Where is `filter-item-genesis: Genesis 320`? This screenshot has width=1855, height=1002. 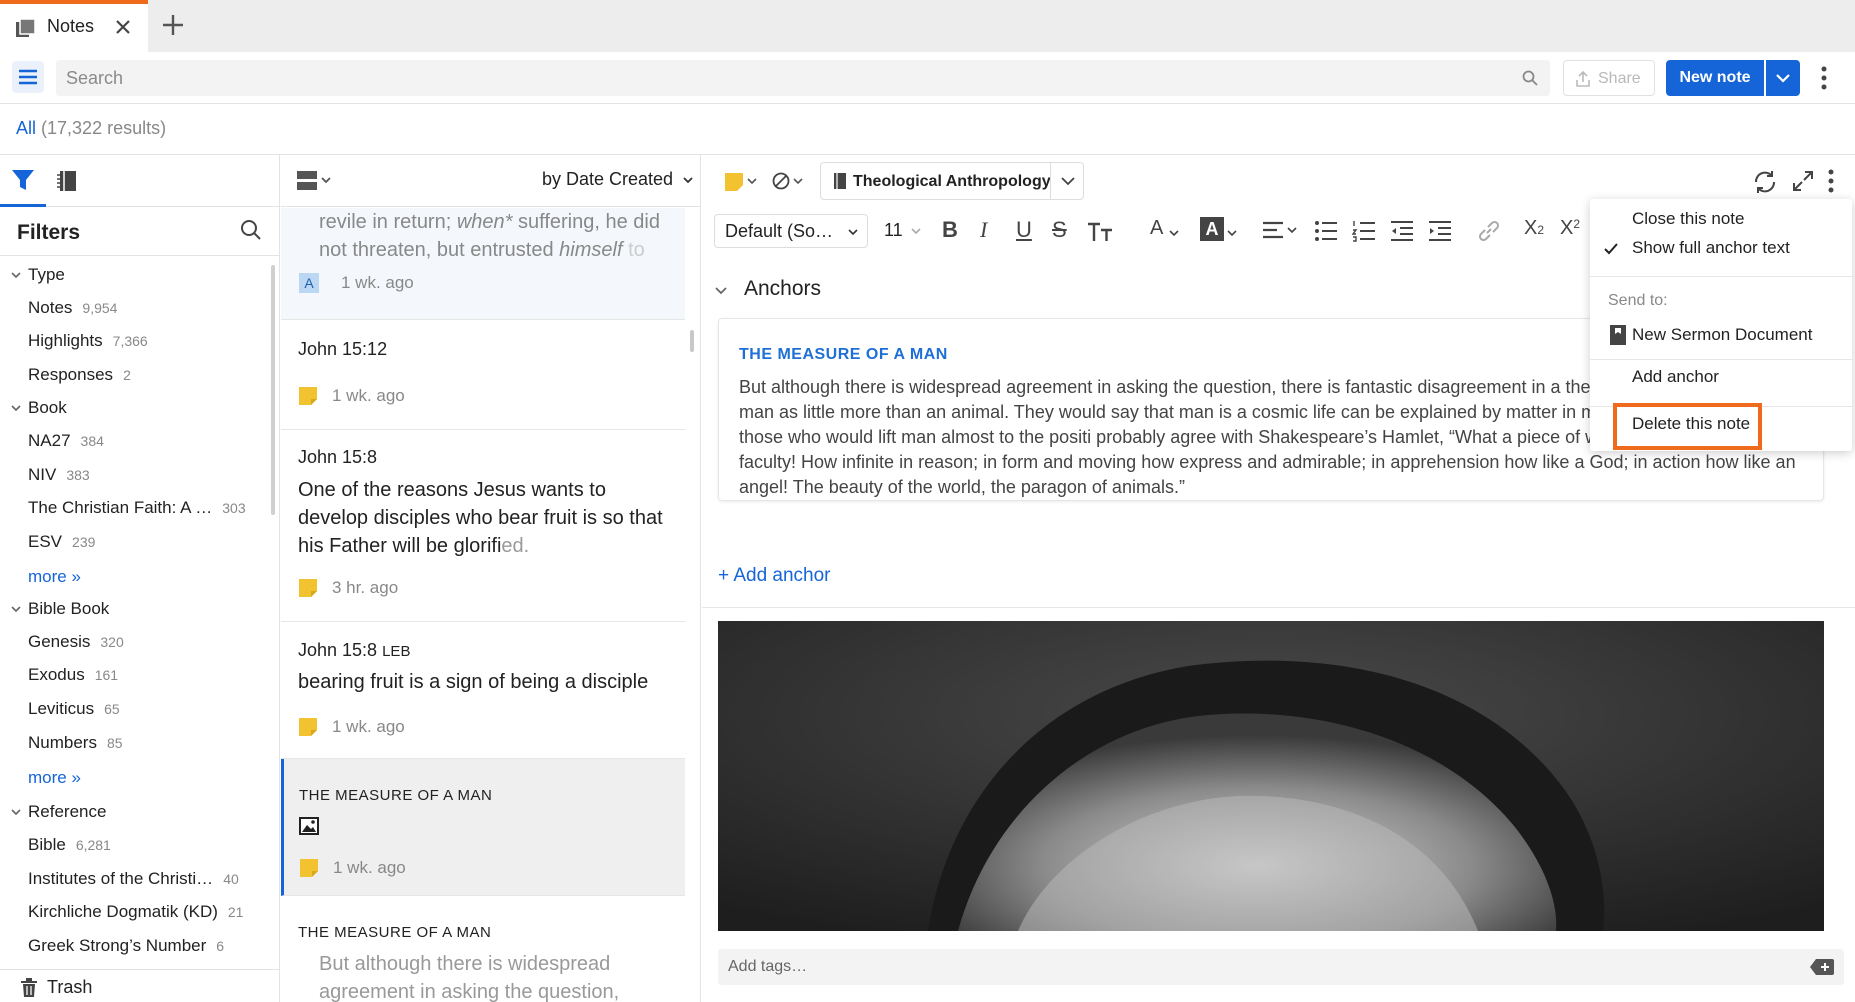
filter-item-genesis: Genesis 320 is located at coordinates (76, 642).